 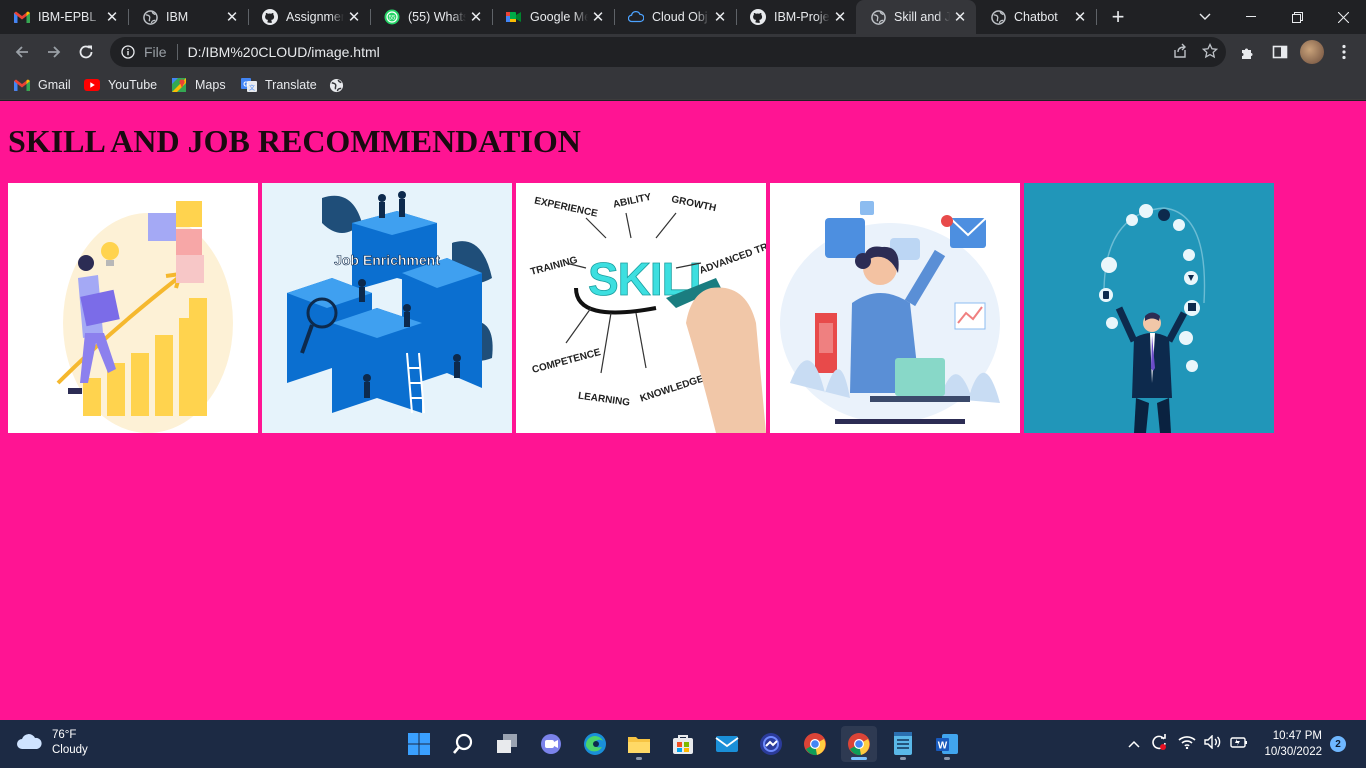 What do you see at coordinates (67, 17) in the screenshot?
I see `tab-title: IBM-EPBL` at bounding box center [67, 17].